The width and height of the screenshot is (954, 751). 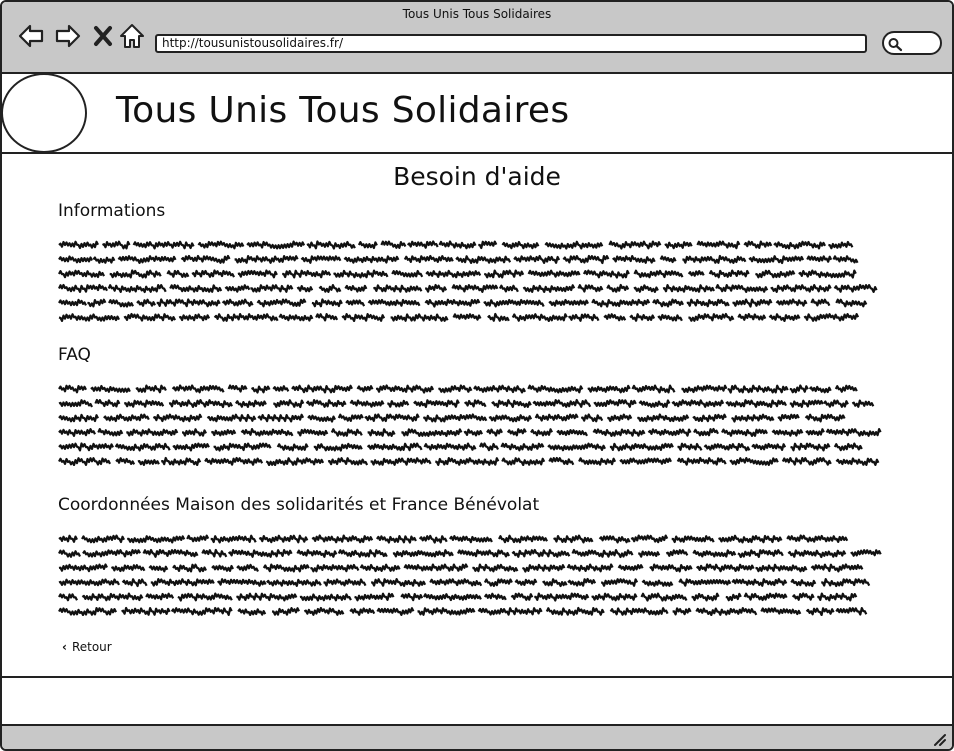 What do you see at coordinates (105, 36) in the screenshot?
I see `close-x-icon` at bounding box center [105, 36].